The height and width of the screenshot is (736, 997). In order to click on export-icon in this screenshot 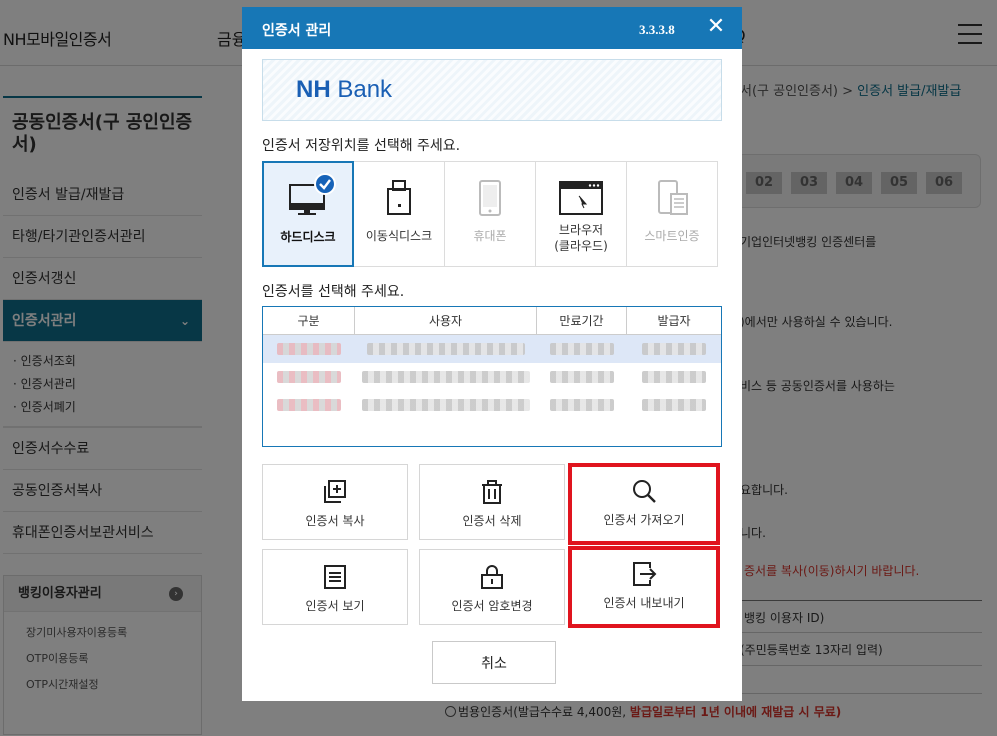, I will do `click(644, 574)`.